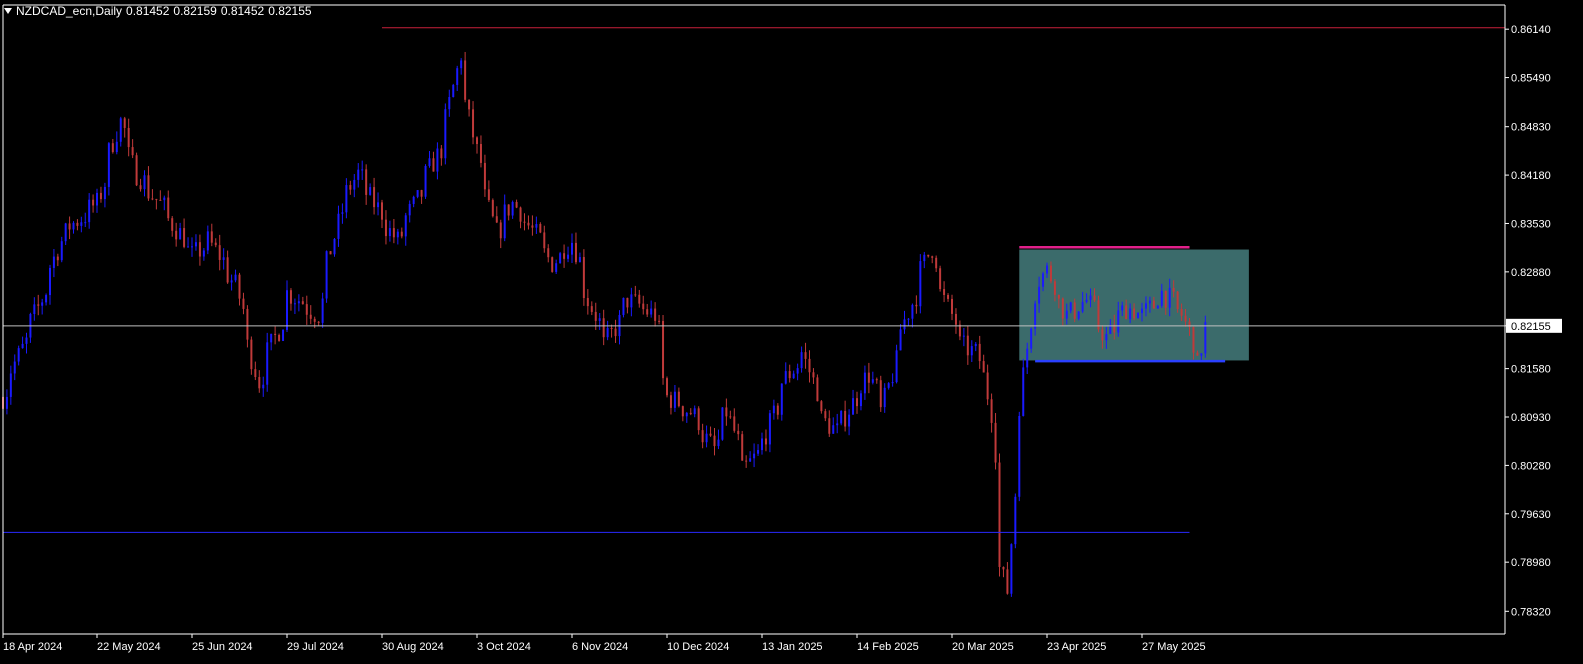  Describe the element at coordinates (1531, 418) in the screenshot. I see `y-tick-label: 0.80930` at that location.